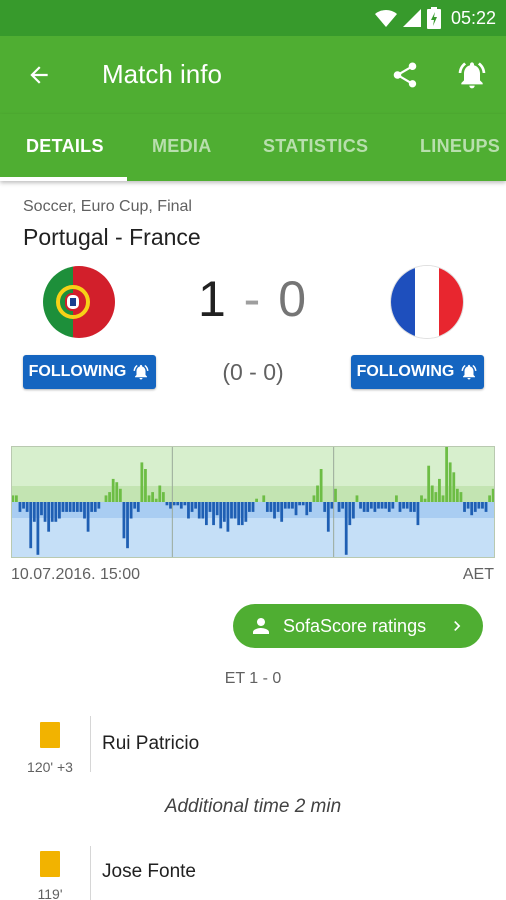 The height and width of the screenshot is (900, 506). Describe the element at coordinates (358, 626) in the screenshot. I see `sofascore-ratings-button: SofaScore ratings` at that location.